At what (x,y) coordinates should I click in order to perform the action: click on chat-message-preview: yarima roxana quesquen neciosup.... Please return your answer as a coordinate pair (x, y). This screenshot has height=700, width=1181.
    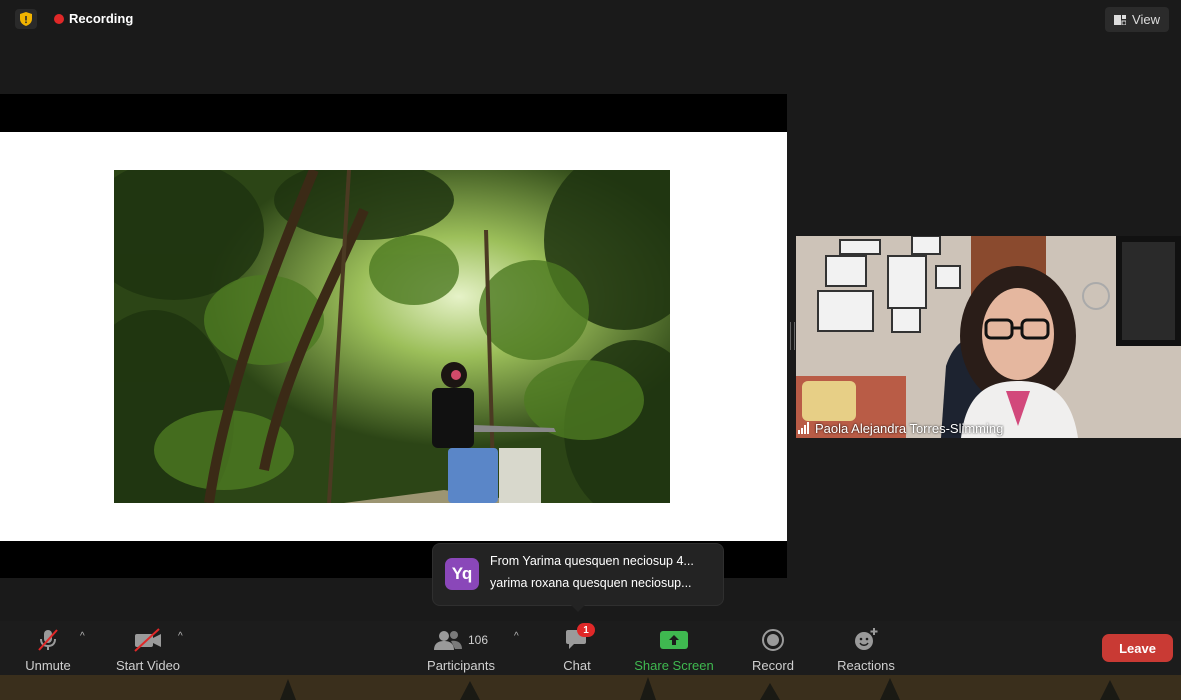
    Looking at the image, I should click on (591, 583).